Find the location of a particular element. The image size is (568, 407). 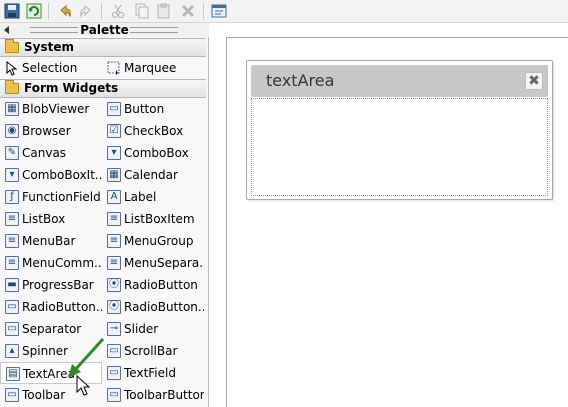

palette-item-menubar: ≡ MenuBar is located at coordinates (51, 241).